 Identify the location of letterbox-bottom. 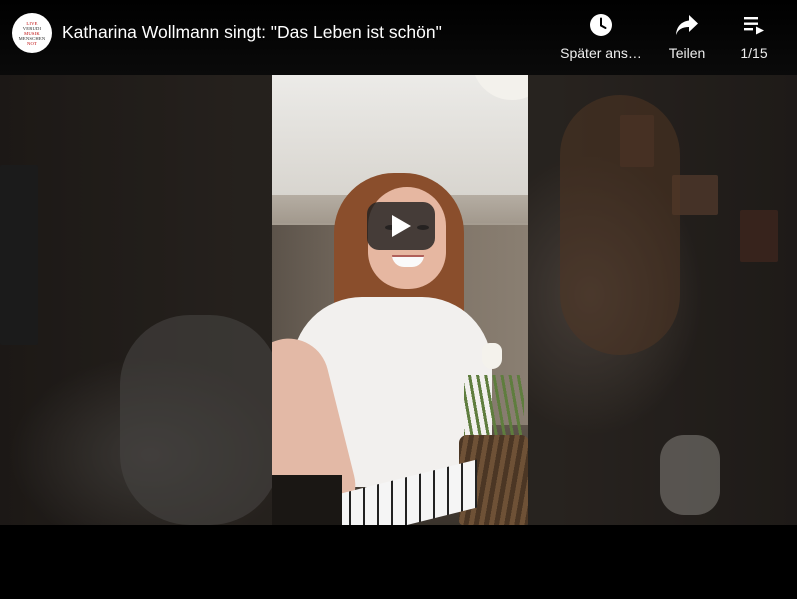
(398, 562).